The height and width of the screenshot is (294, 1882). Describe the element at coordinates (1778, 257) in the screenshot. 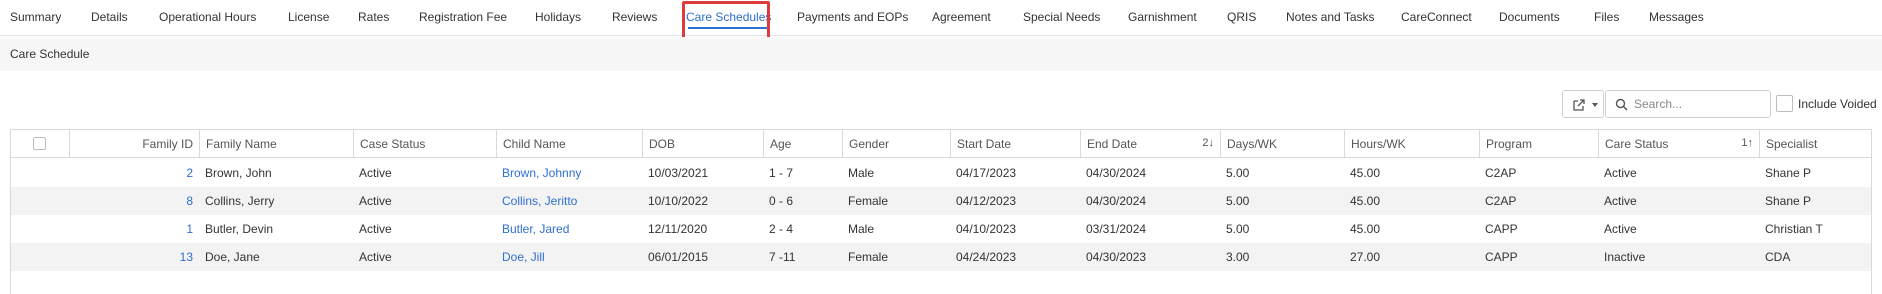

I see `specialist-cell: CDA` at that location.